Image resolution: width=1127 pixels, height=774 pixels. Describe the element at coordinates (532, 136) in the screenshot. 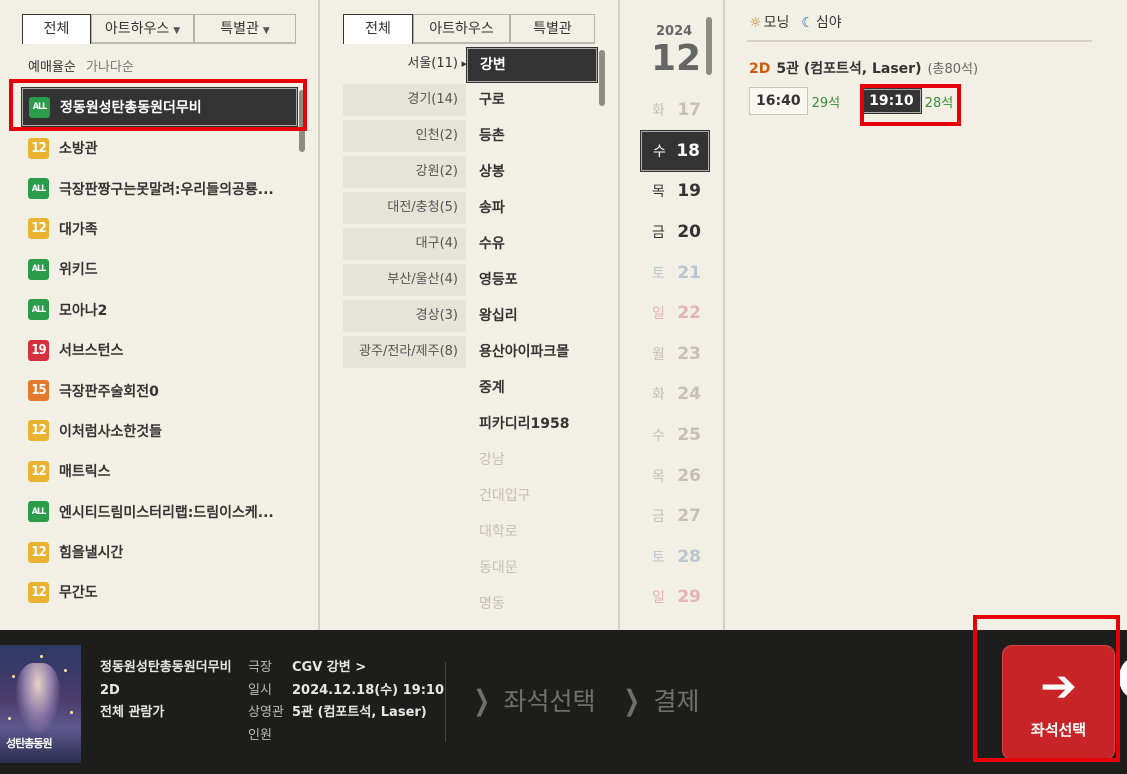

I see `theater-item: 등촌` at that location.